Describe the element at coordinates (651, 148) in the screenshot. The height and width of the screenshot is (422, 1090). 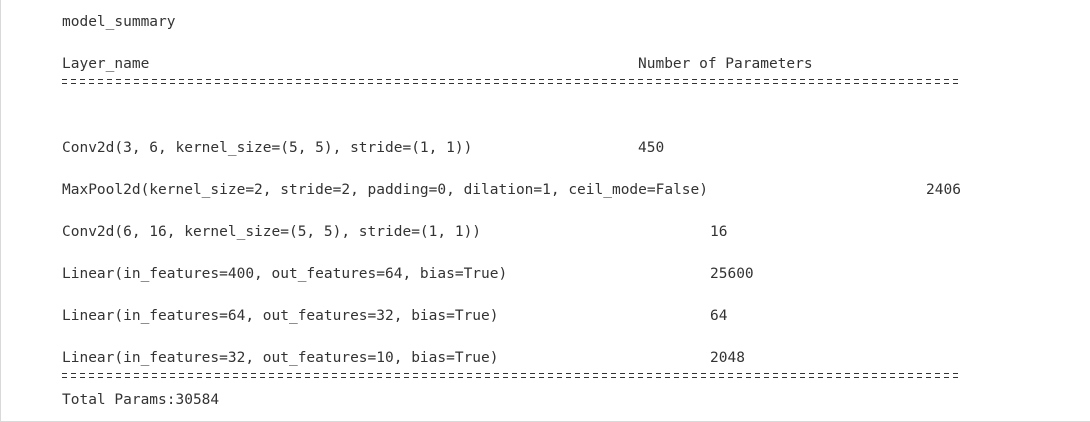
I see `layer-params: 450` at that location.